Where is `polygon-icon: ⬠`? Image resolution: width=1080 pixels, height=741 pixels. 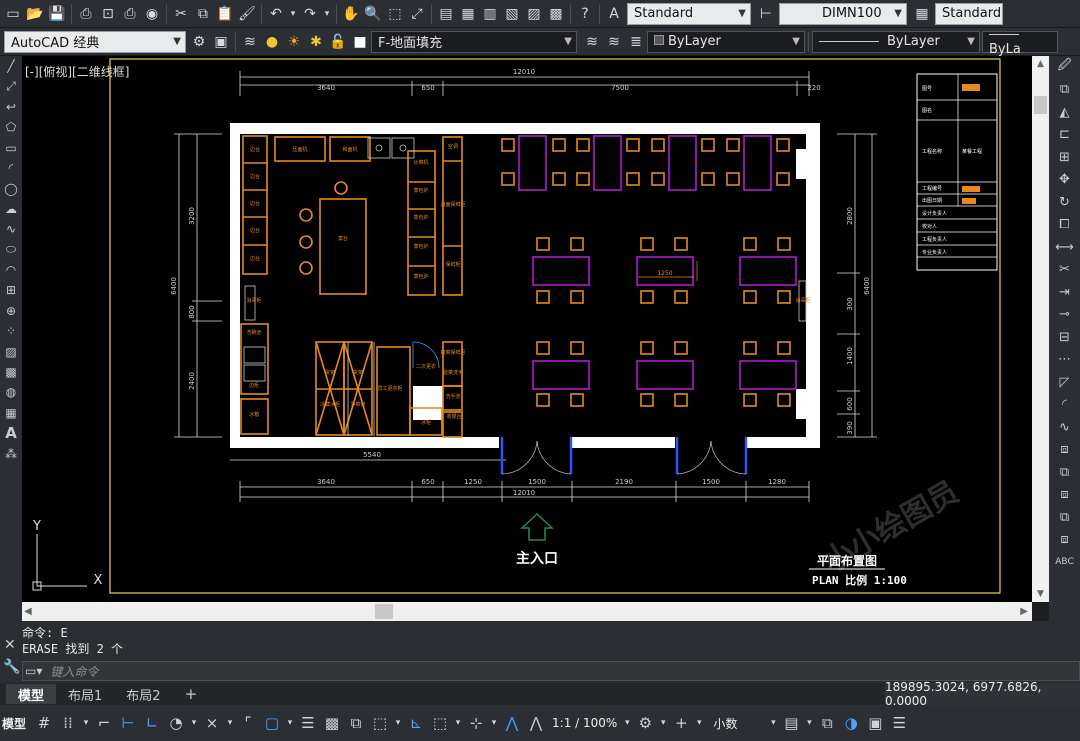
polygon-icon: ⬠ is located at coordinates (11, 127).